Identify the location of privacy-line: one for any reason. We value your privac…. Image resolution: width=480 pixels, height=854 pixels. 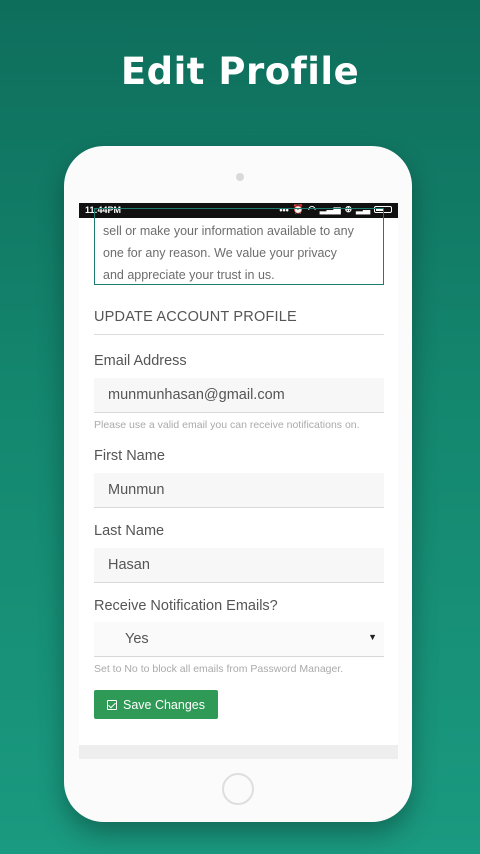
(220, 253).